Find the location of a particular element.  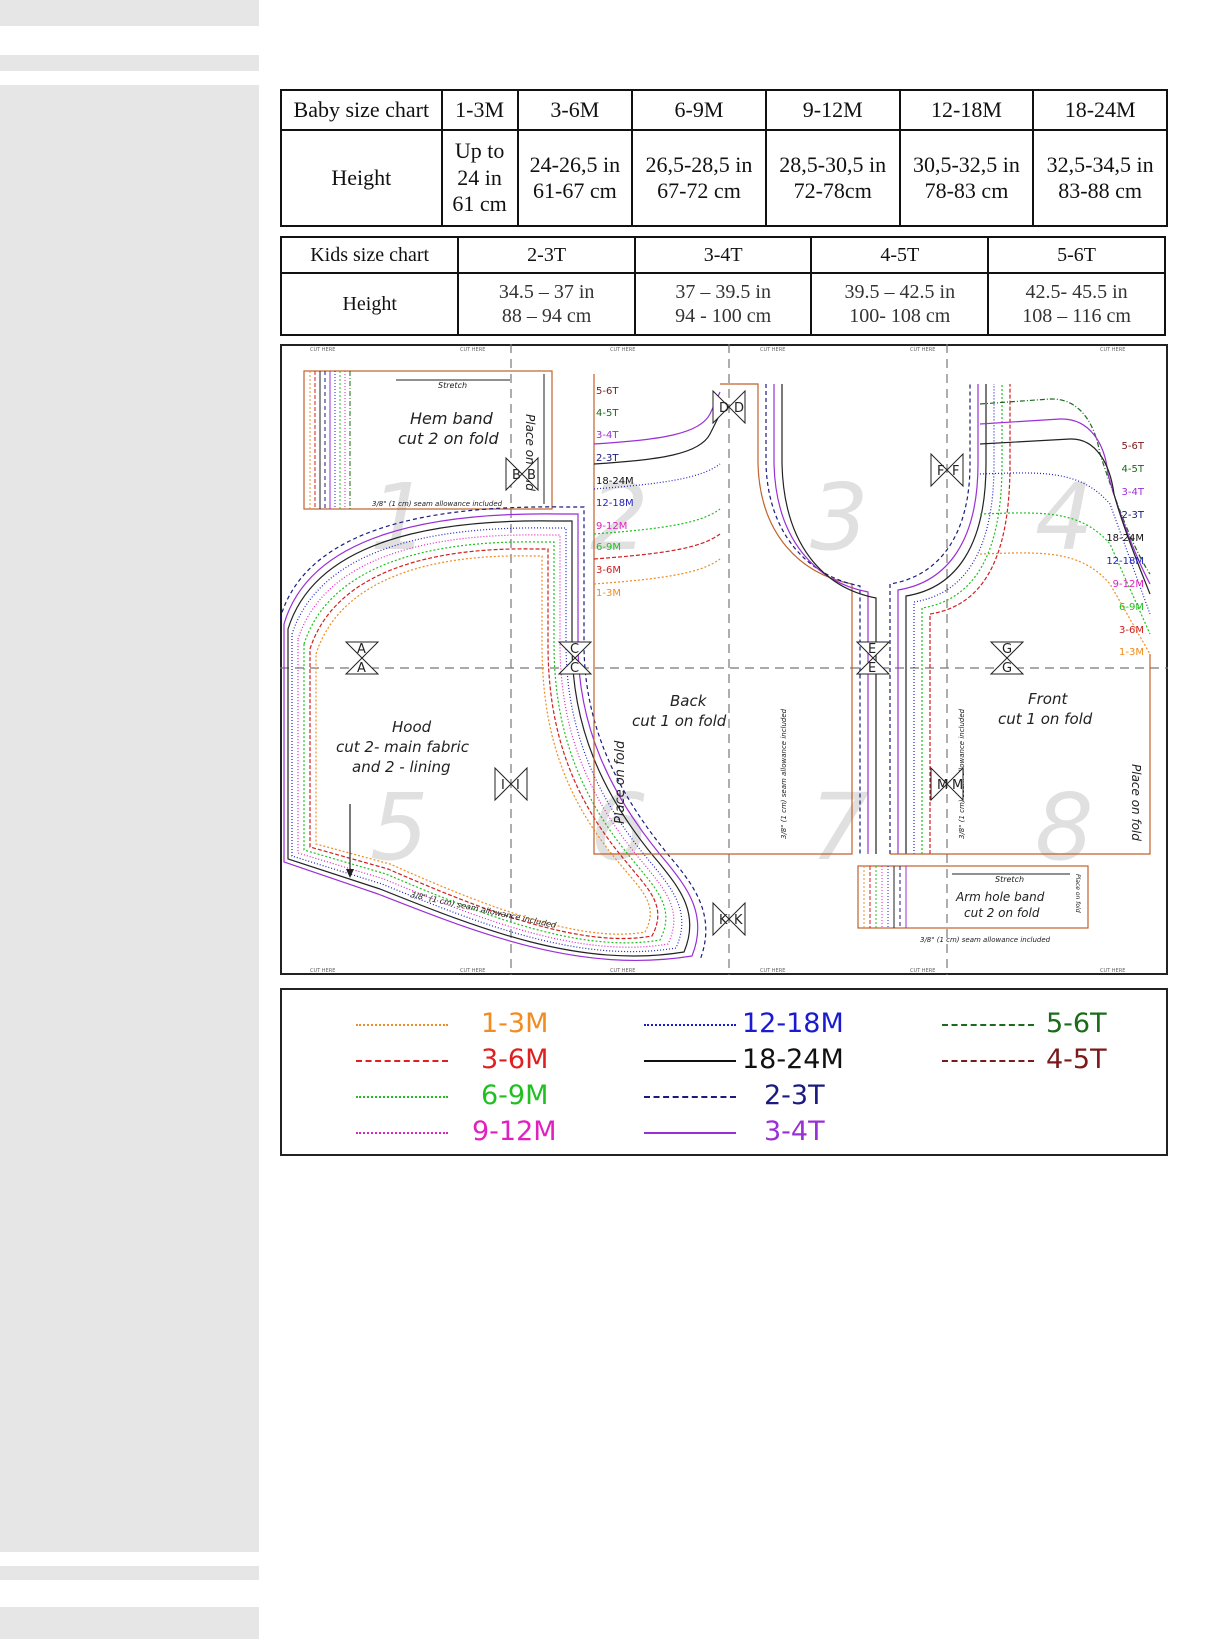

kids-height-cell: 39.5 – 42.5 in 100- 108 cm is located at coordinates (900, 304).